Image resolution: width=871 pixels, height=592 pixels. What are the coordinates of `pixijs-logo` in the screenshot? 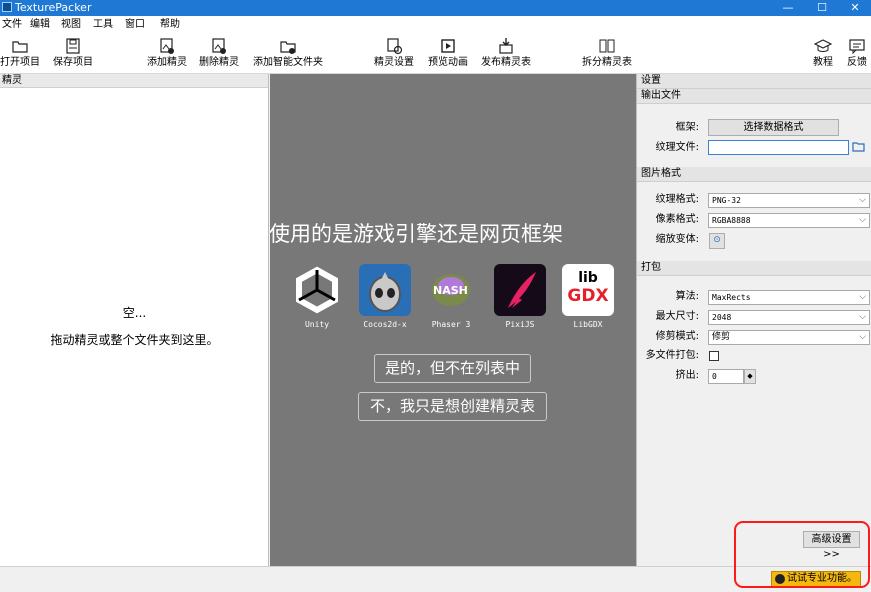 It's located at (520, 290).